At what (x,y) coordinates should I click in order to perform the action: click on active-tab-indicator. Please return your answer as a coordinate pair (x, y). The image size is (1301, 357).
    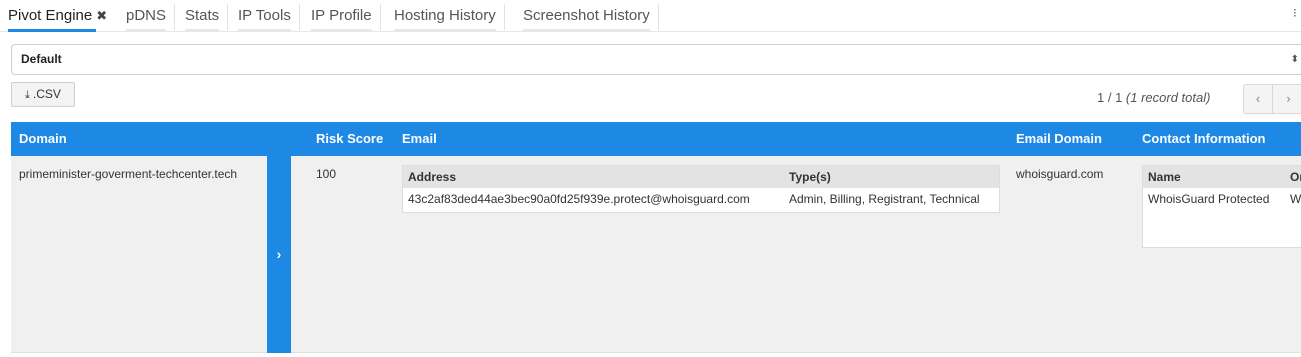
    Looking at the image, I should click on (52, 30).